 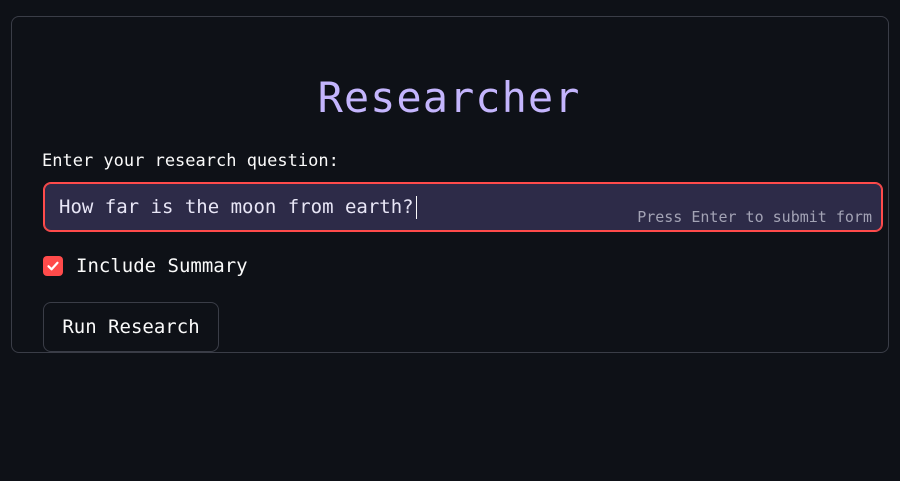 I want to click on question-input-value: How far is the moon from earth?, so click(x=238, y=207).